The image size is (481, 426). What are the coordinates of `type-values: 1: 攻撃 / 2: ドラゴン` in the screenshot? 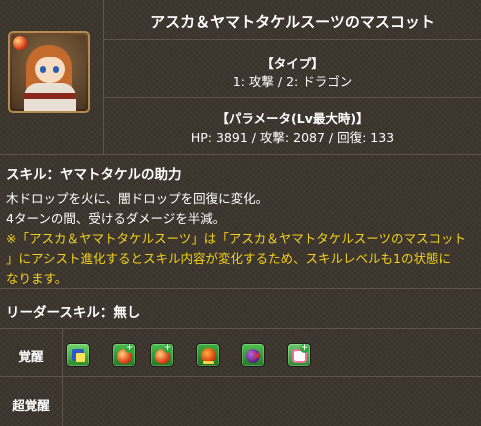 It's located at (292, 81).